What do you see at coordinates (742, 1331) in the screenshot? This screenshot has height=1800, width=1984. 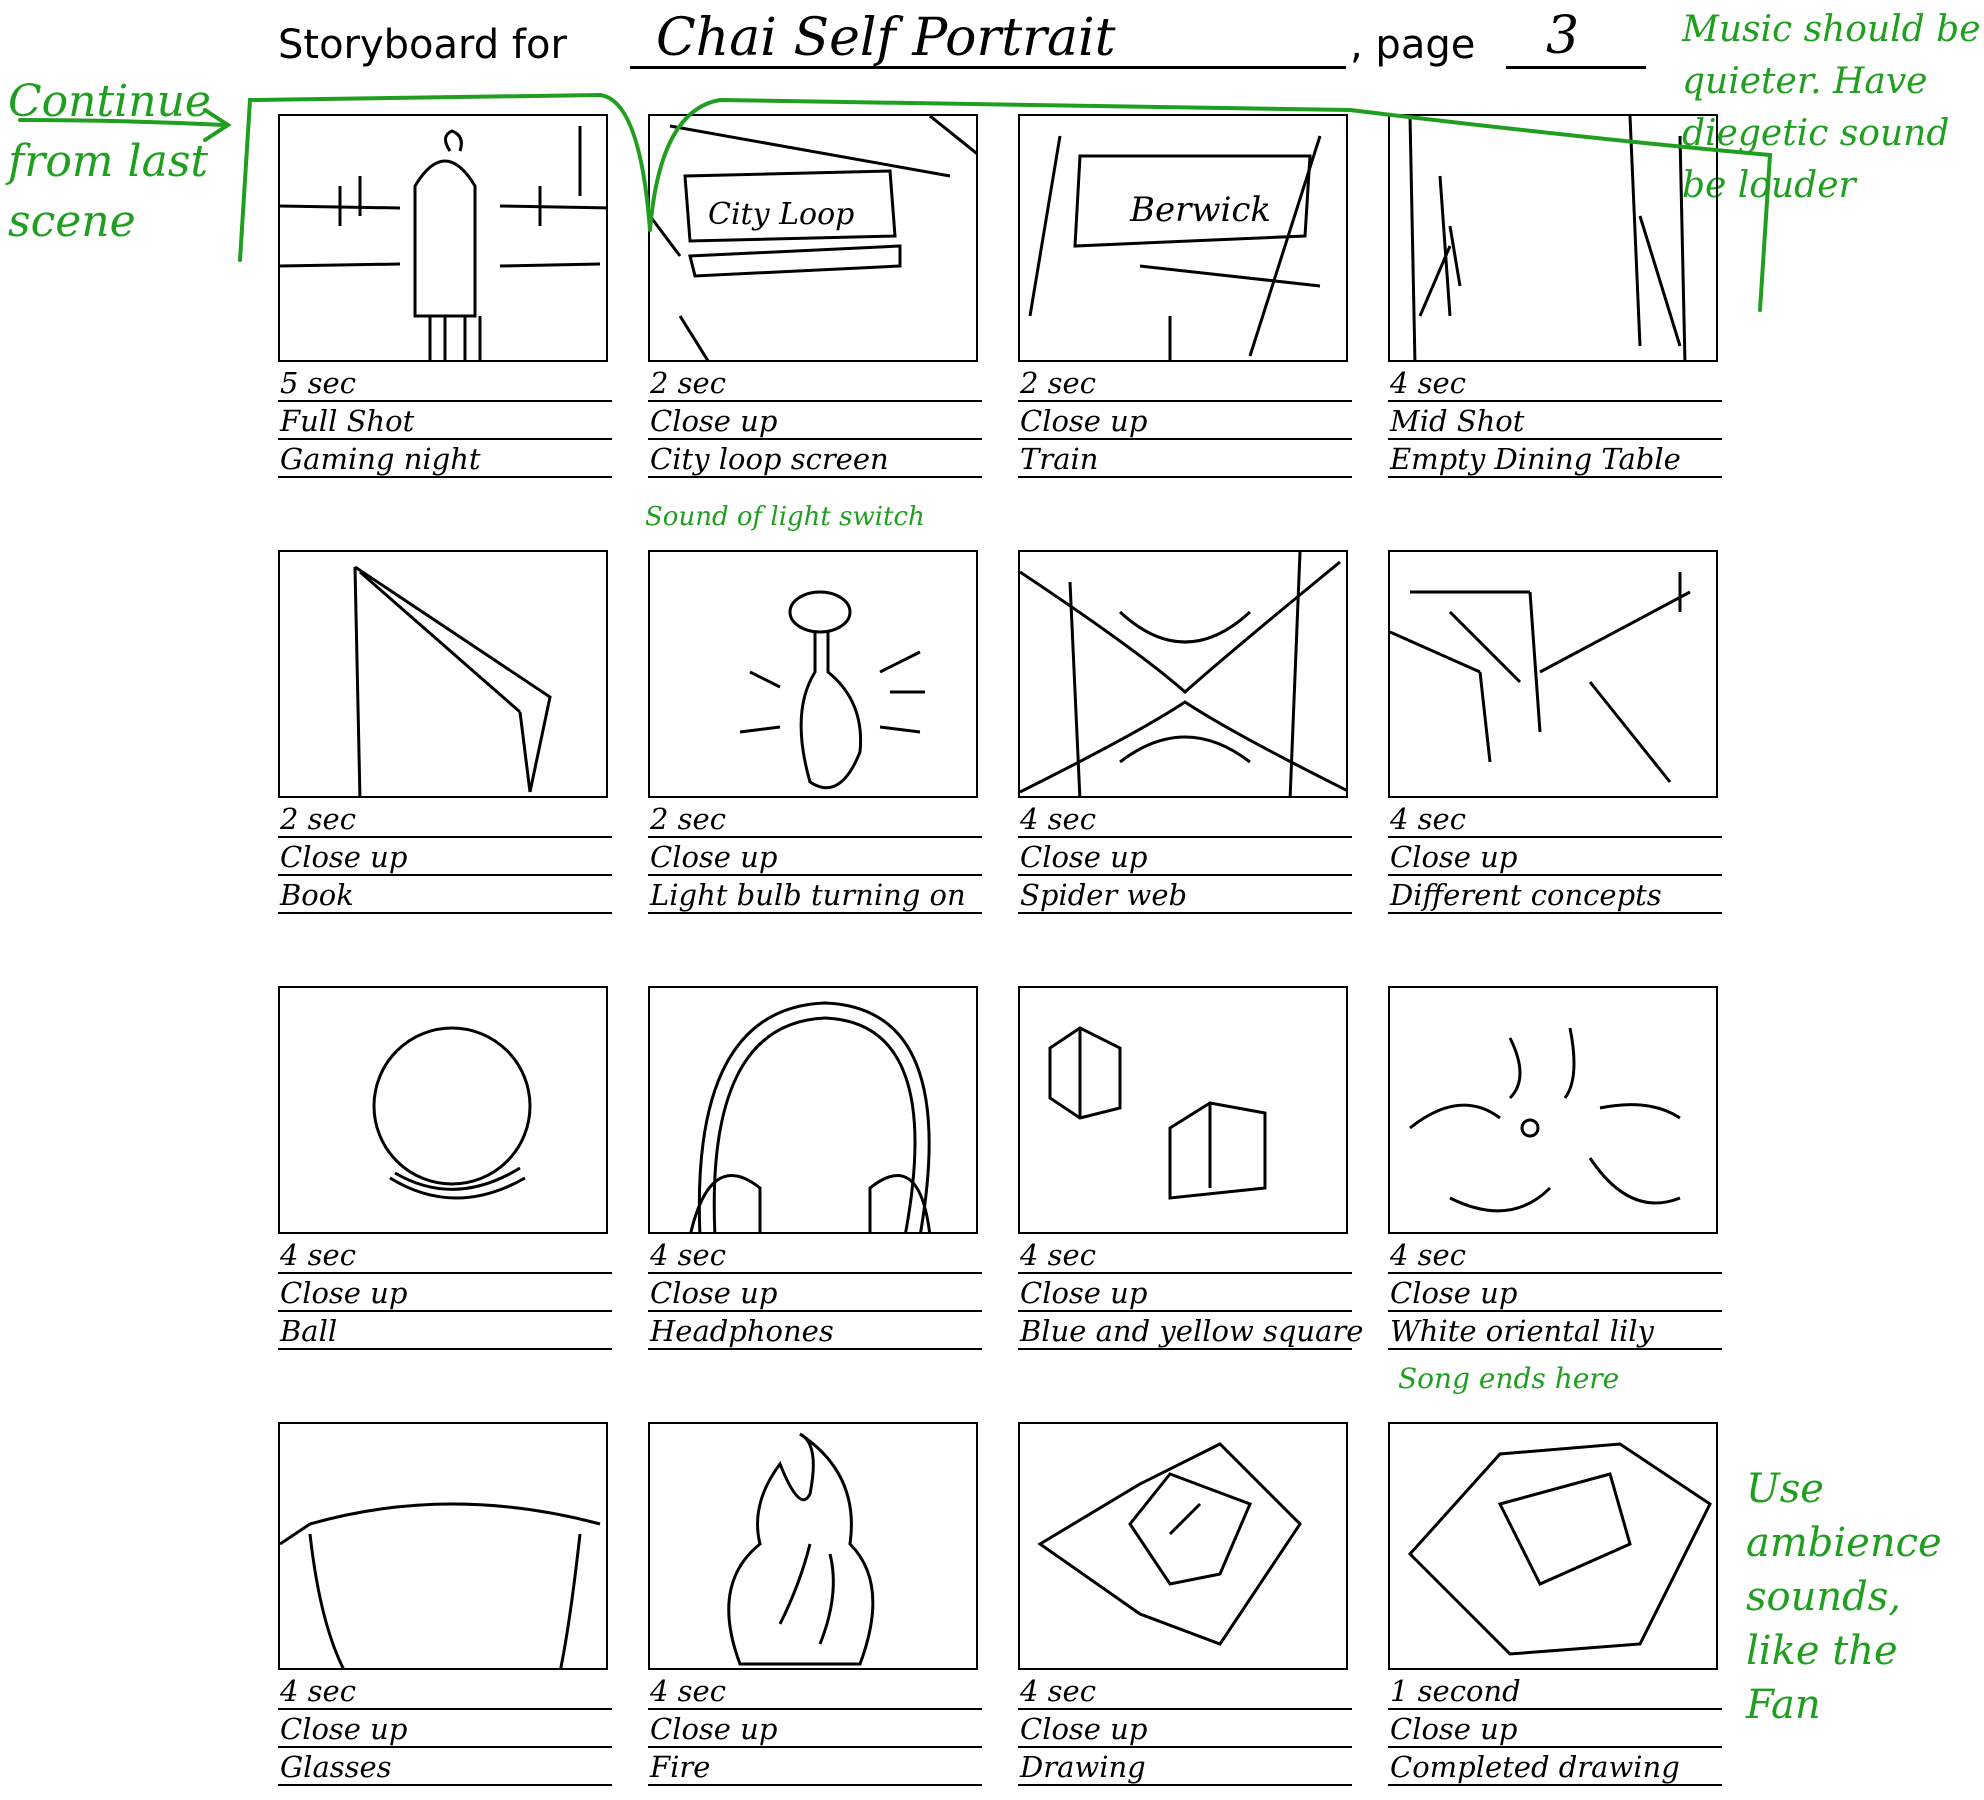 I see `panel-10-subject: Headphones` at bounding box center [742, 1331].